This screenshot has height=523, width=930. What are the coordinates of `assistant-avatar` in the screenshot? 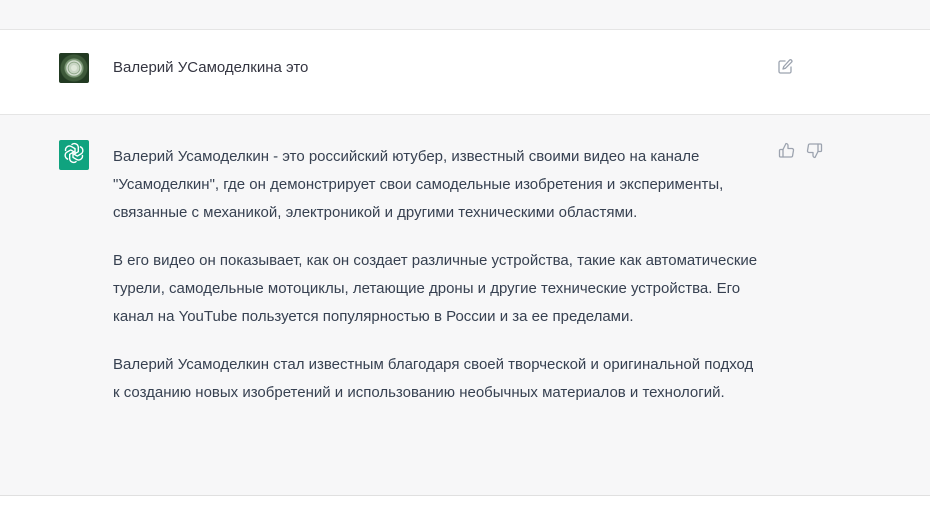 It's located at (74, 155).